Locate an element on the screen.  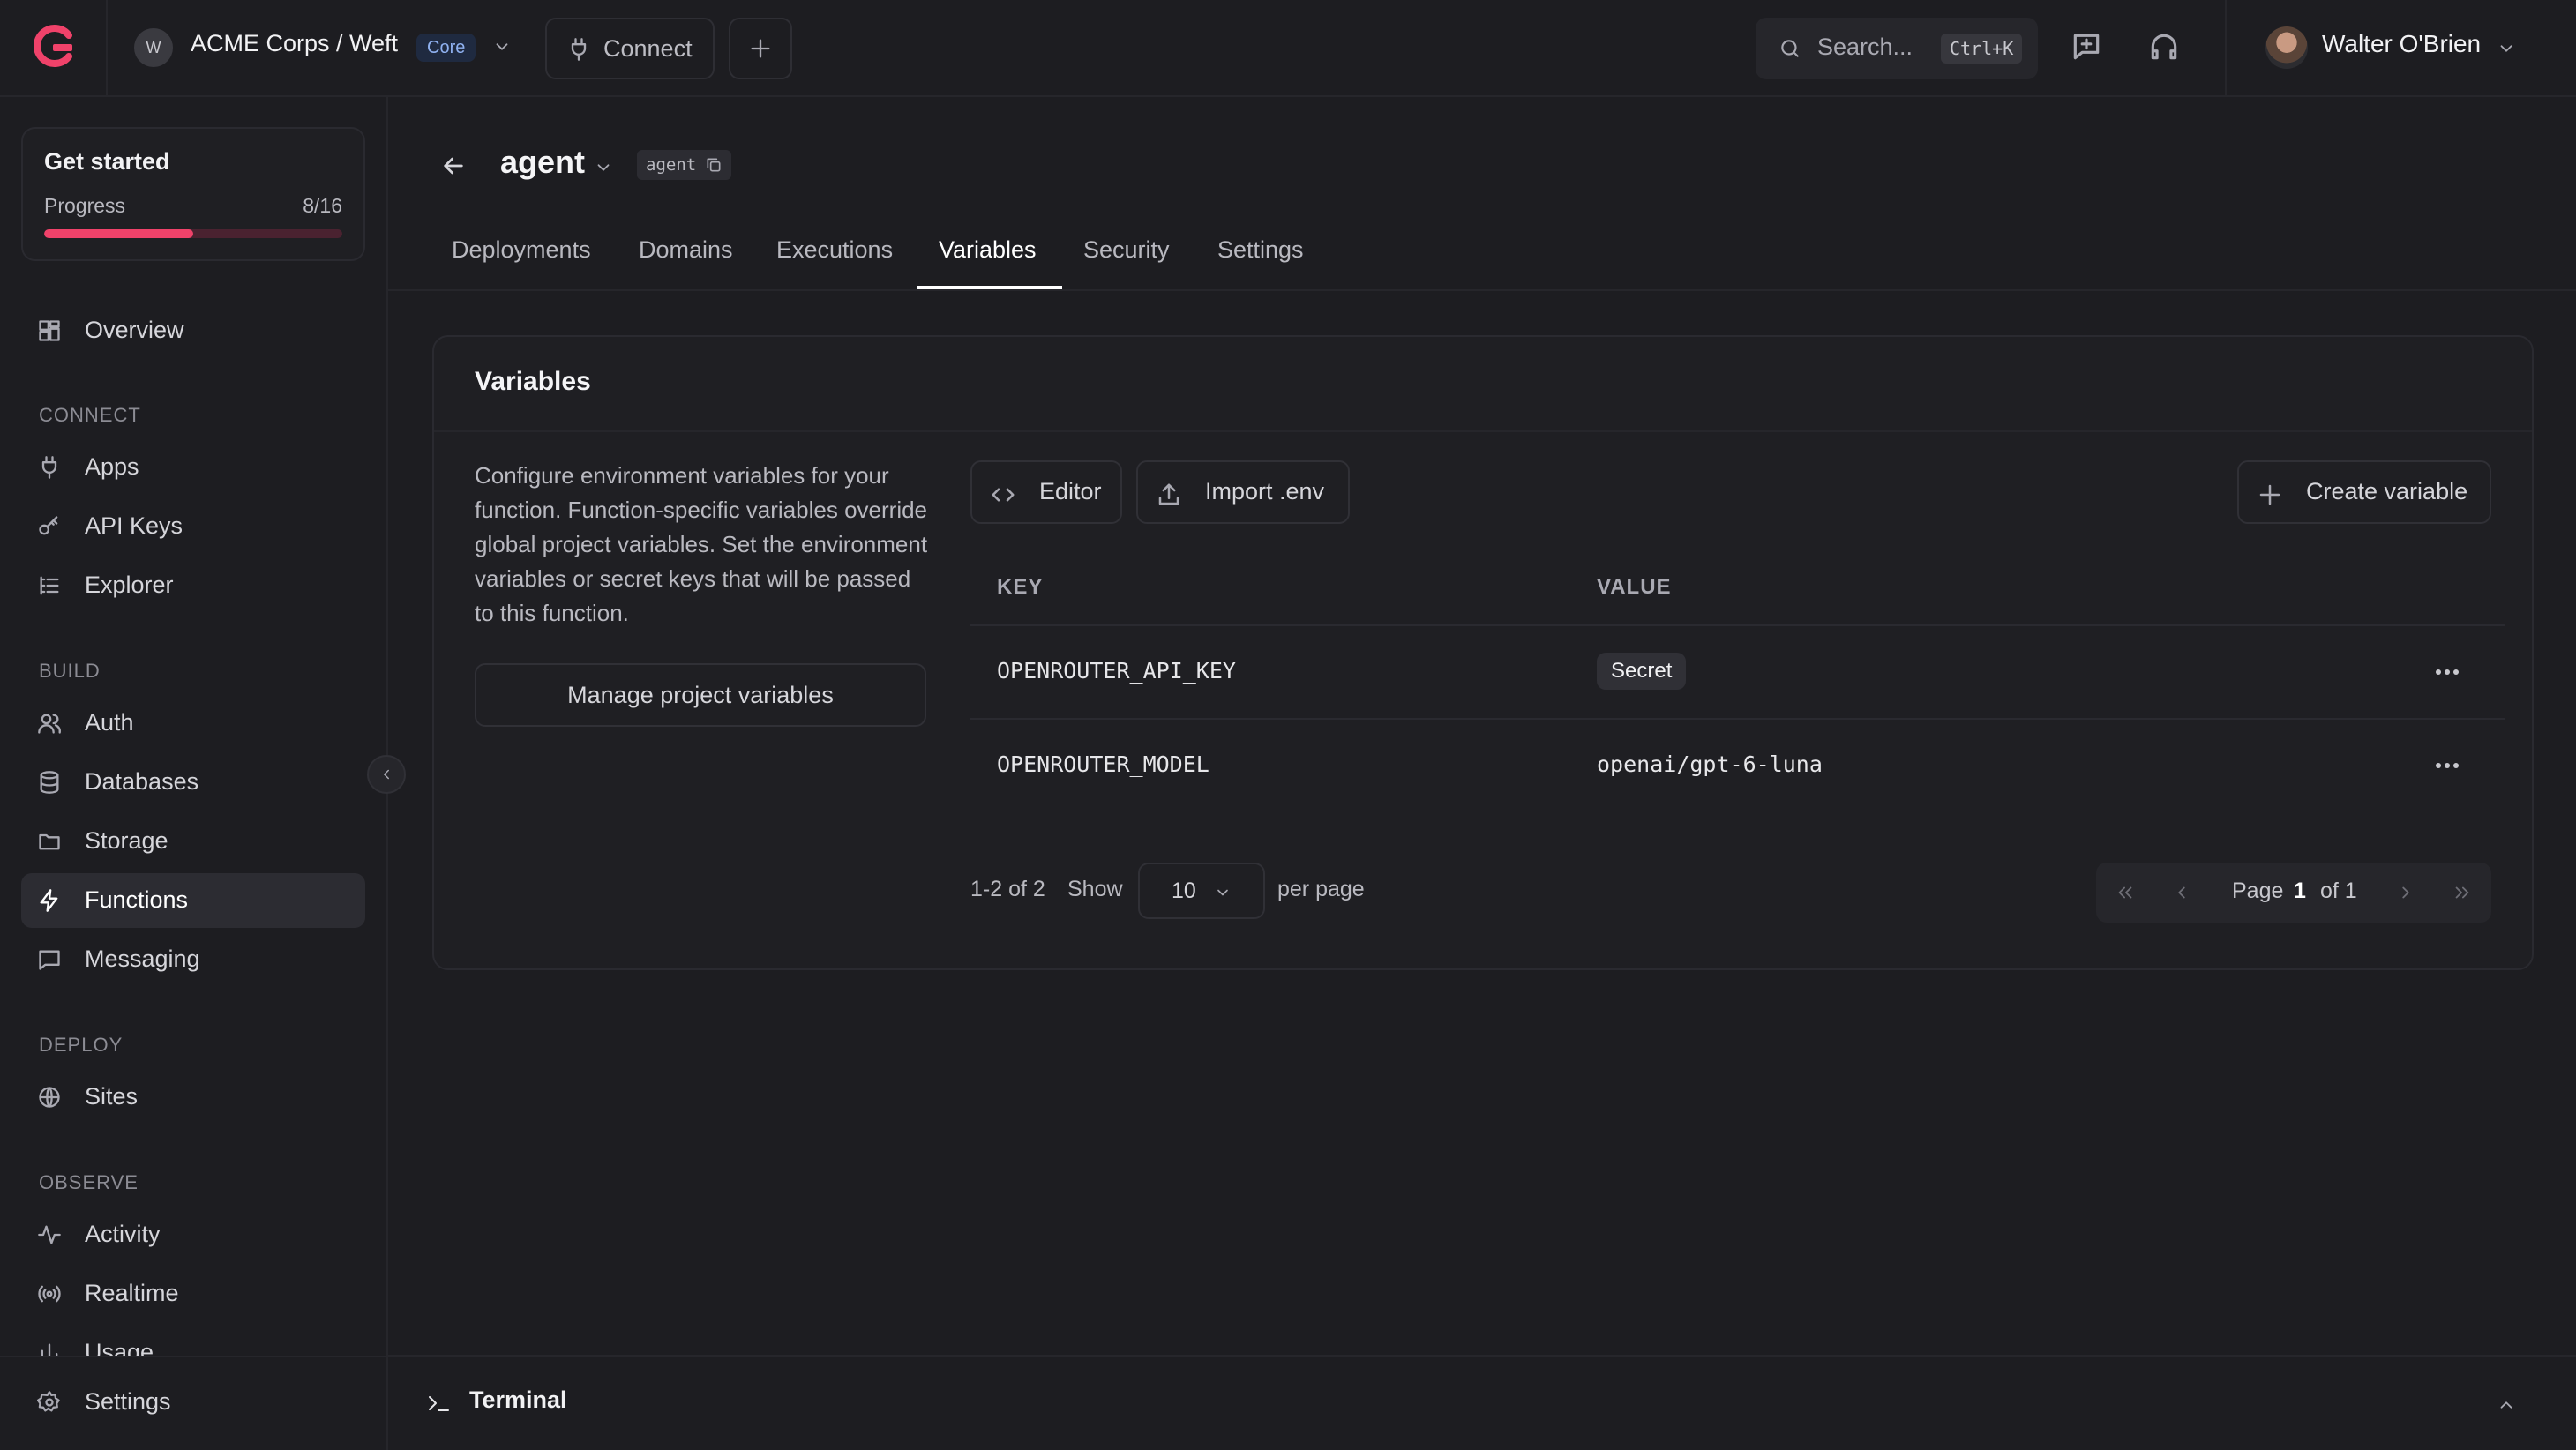
tab-domains: Domains is located at coordinates (686, 250).